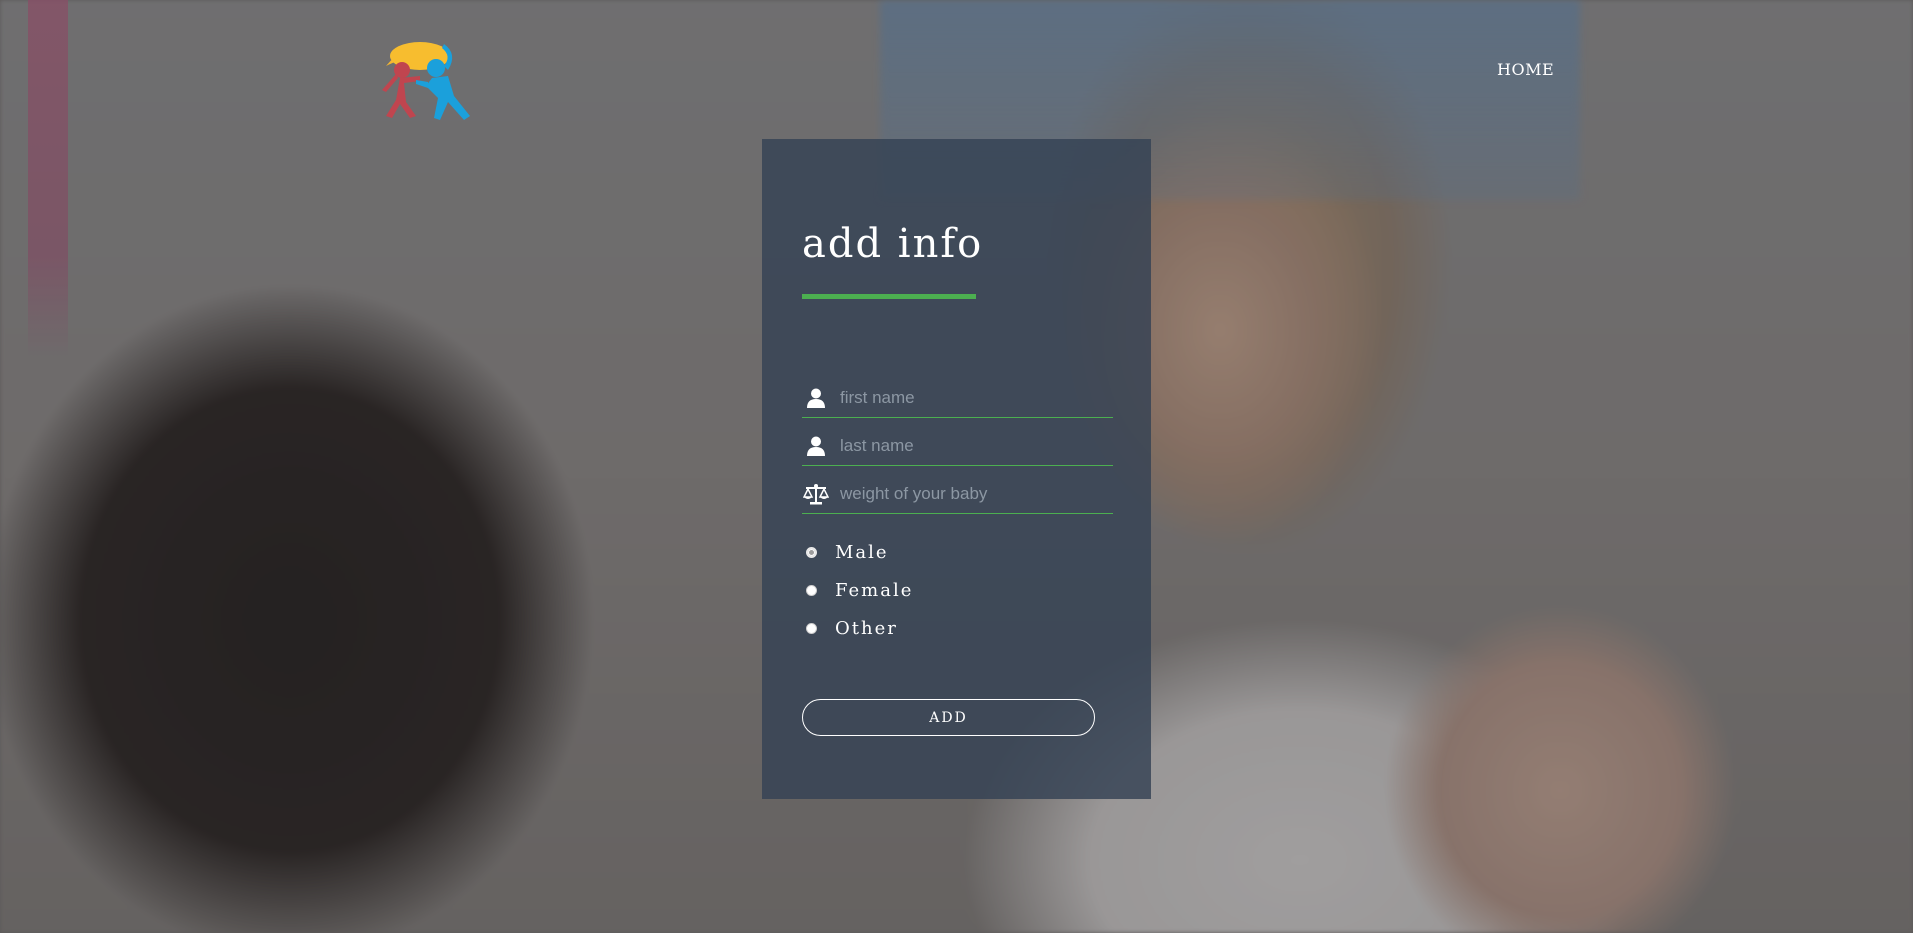  Describe the element at coordinates (889, 296) in the screenshot. I see `title-underline` at that location.